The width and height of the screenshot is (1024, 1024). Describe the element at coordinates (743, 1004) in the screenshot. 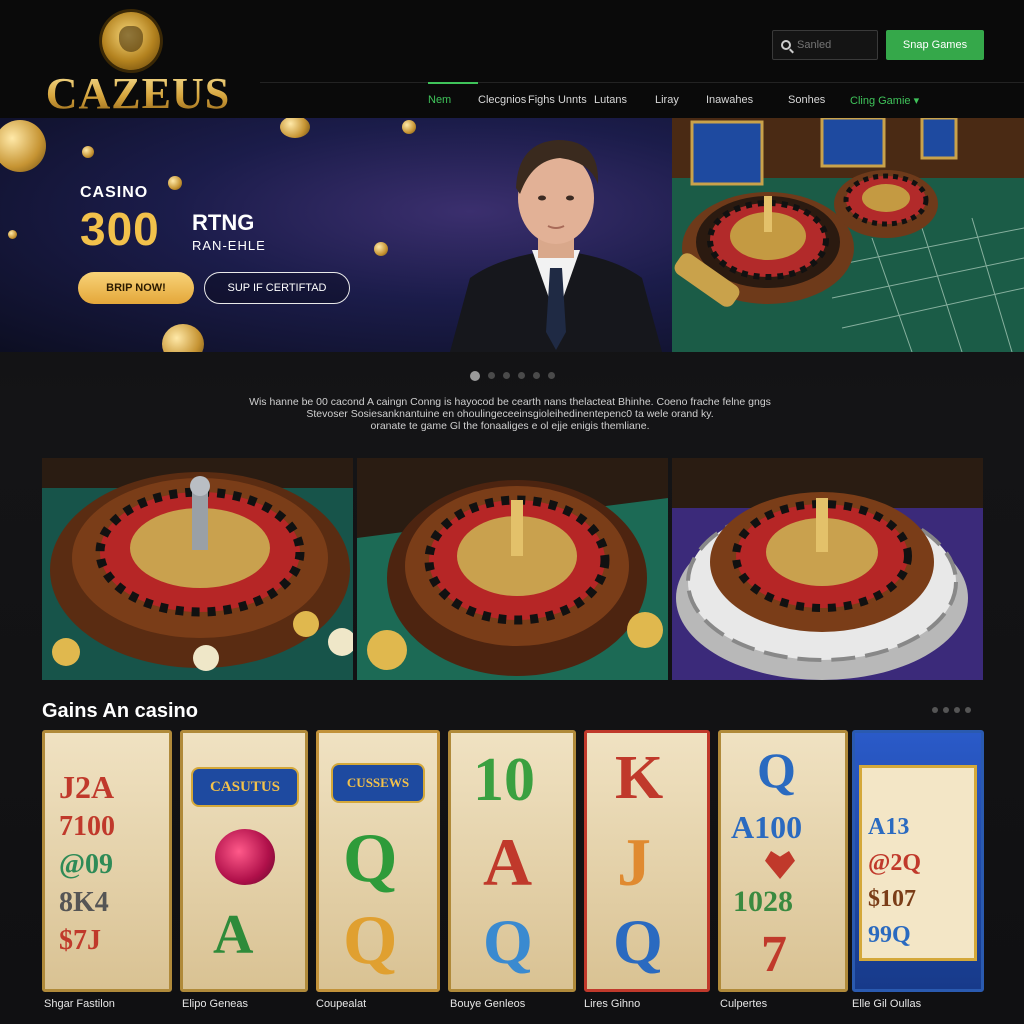

I see `game-card-label: Culpertes` at that location.